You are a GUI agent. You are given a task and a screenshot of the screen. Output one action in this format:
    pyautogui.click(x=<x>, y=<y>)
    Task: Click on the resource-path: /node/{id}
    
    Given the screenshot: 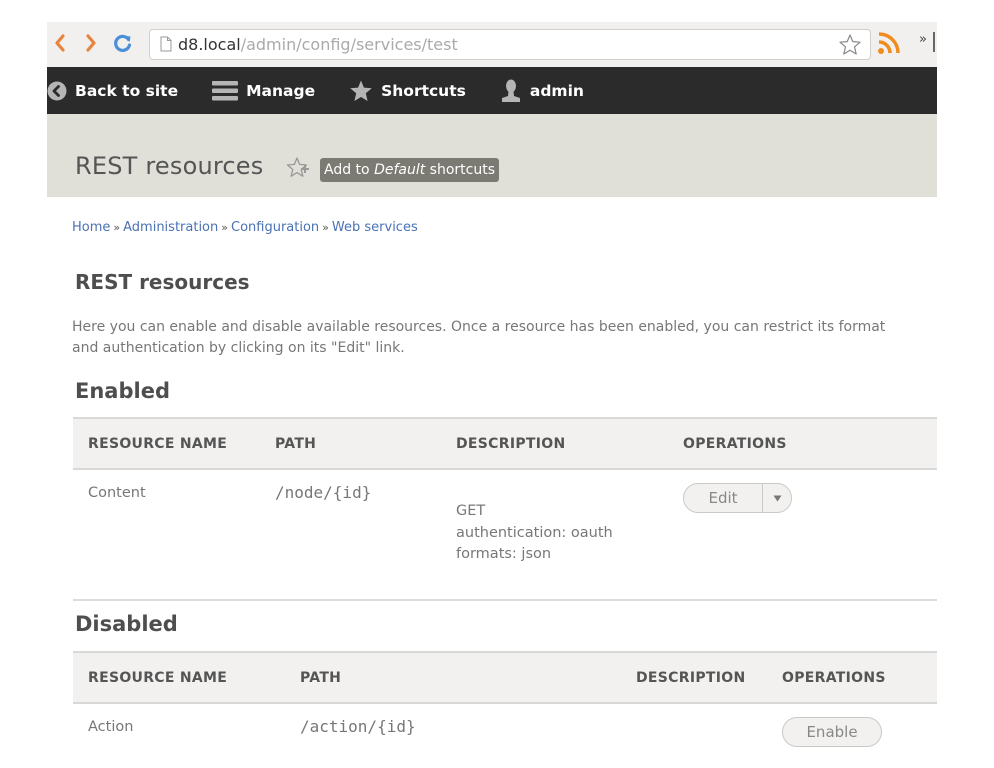 What is the action you would take?
    pyautogui.click(x=323, y=492)
    